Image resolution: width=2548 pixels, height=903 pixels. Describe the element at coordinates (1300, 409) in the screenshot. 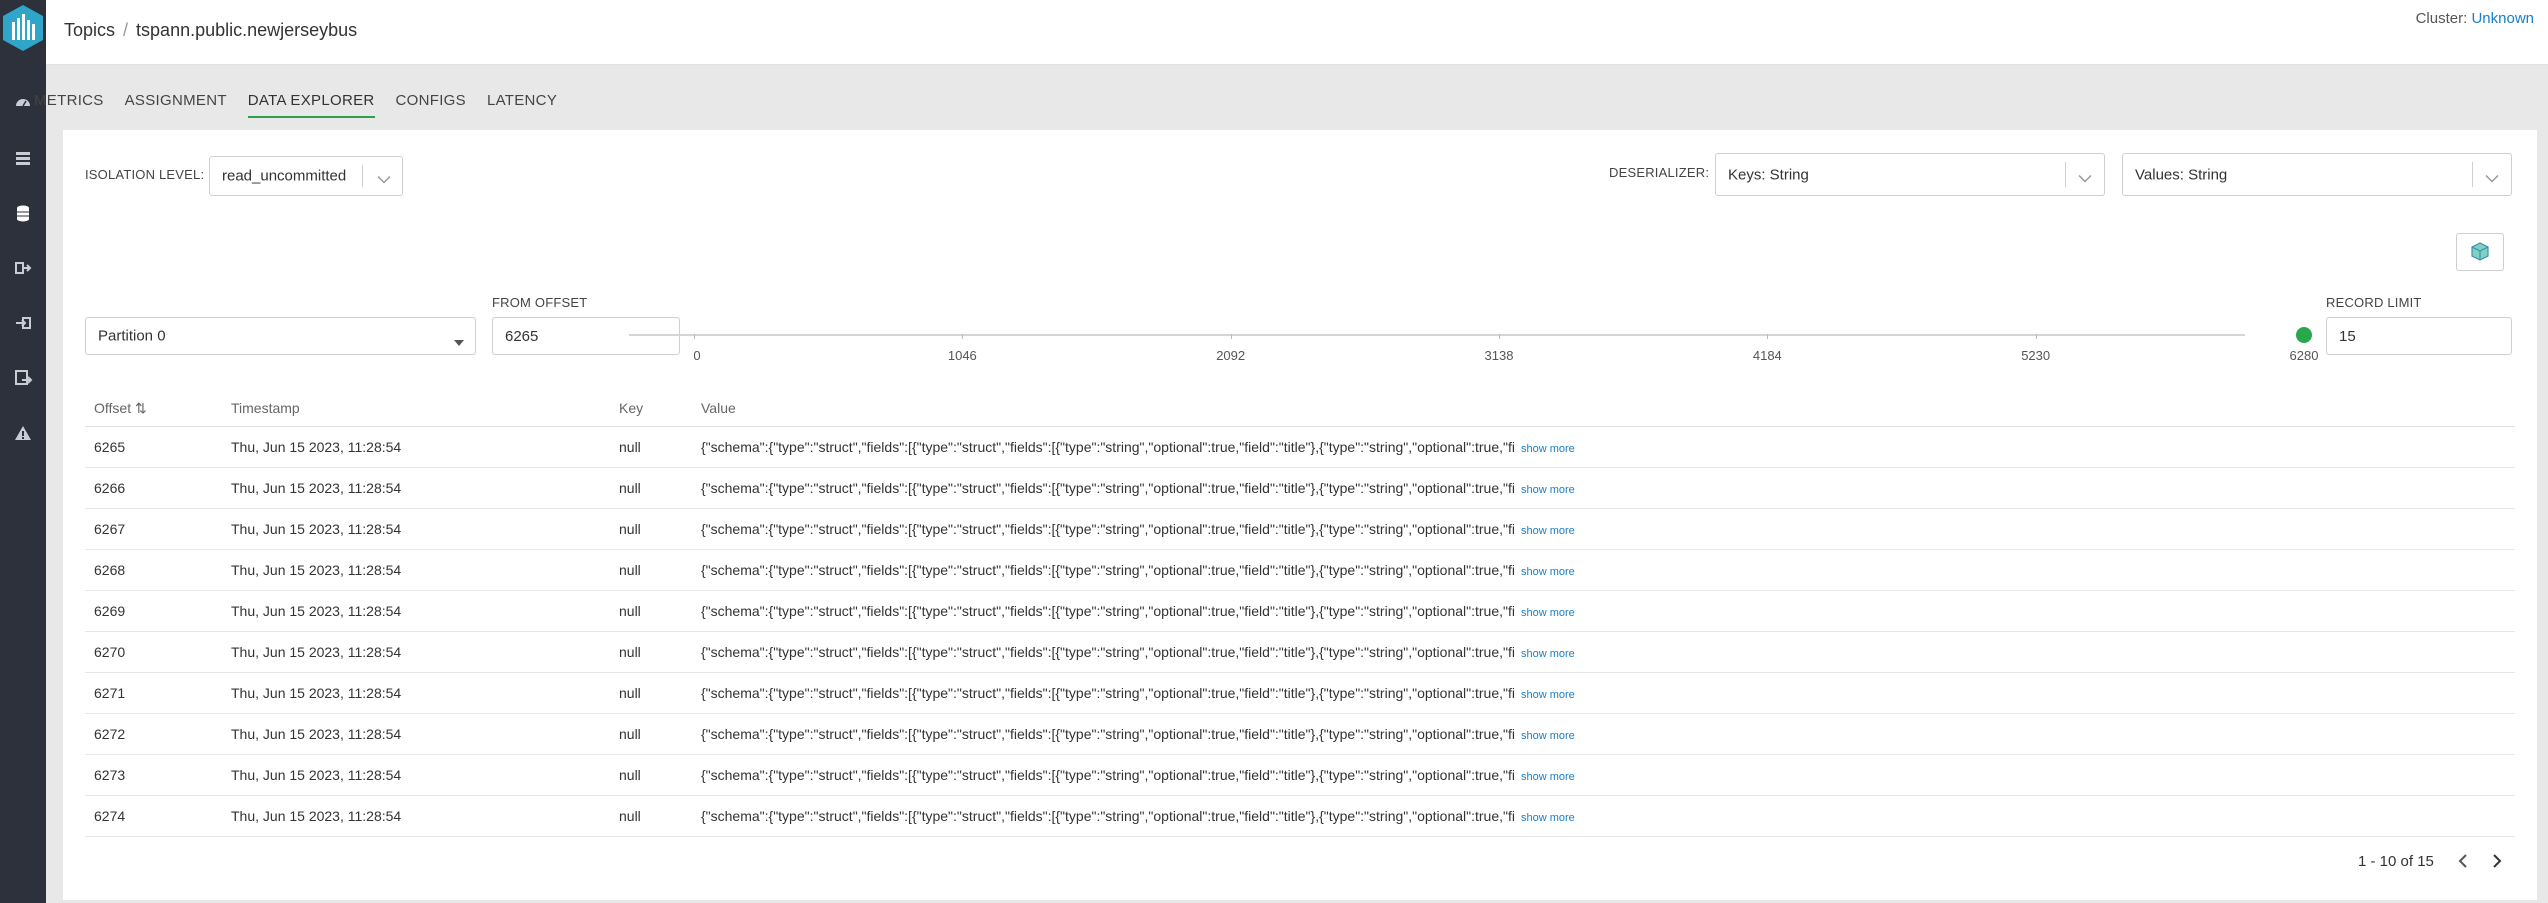

I see `table-header: Offset ⇅ Timestamp Key Value` at that location.